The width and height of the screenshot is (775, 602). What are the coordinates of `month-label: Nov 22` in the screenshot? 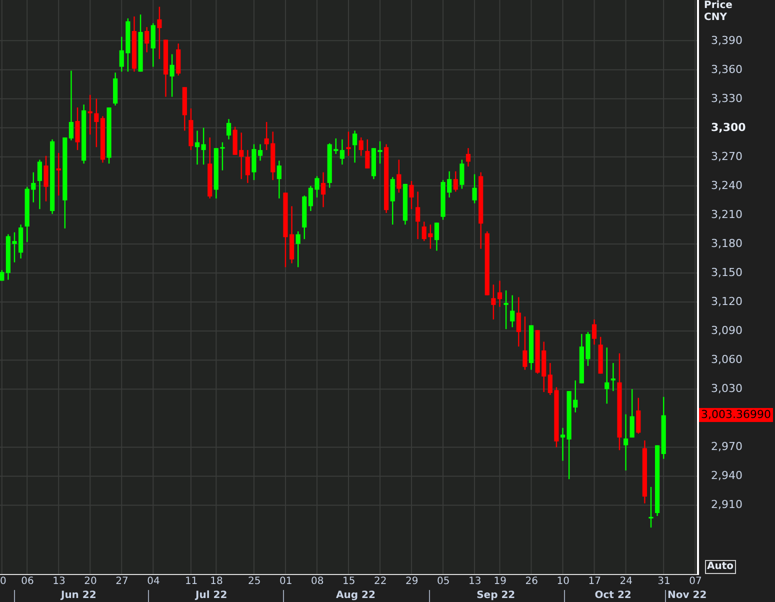 It's located at (687, 595).